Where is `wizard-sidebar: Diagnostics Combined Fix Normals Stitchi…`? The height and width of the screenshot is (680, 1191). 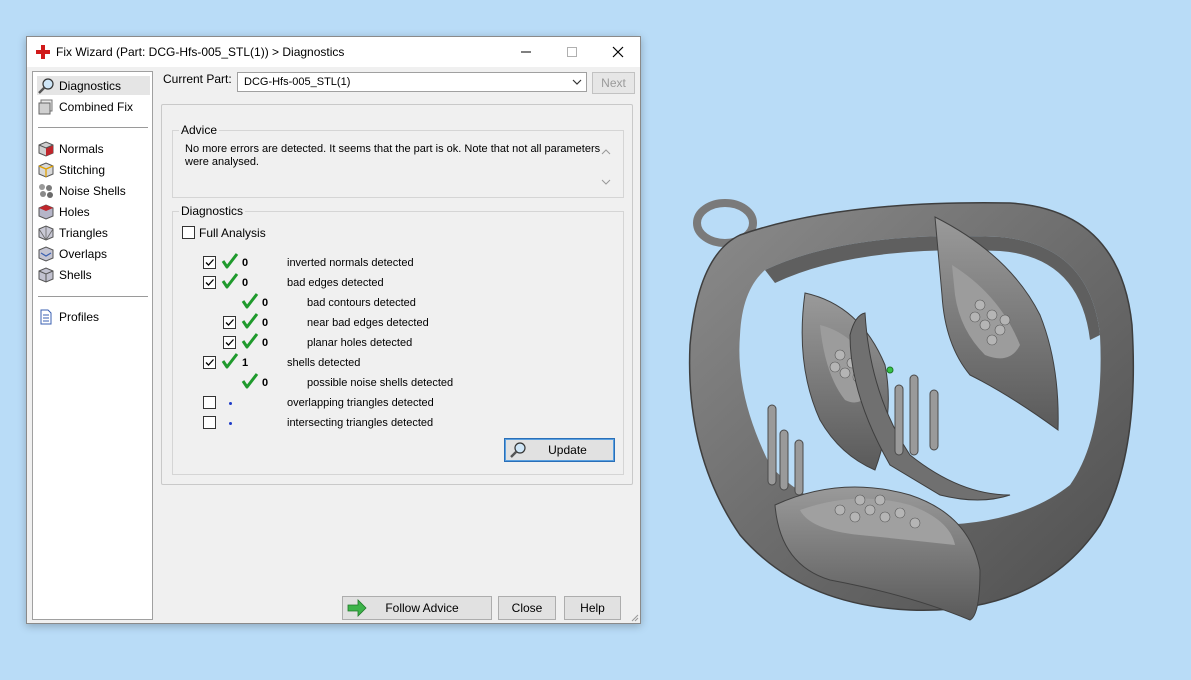
wizard-sidebar: Diagnostics Combined Fix Normals Stitchi… is located at coordinates (92, 345).